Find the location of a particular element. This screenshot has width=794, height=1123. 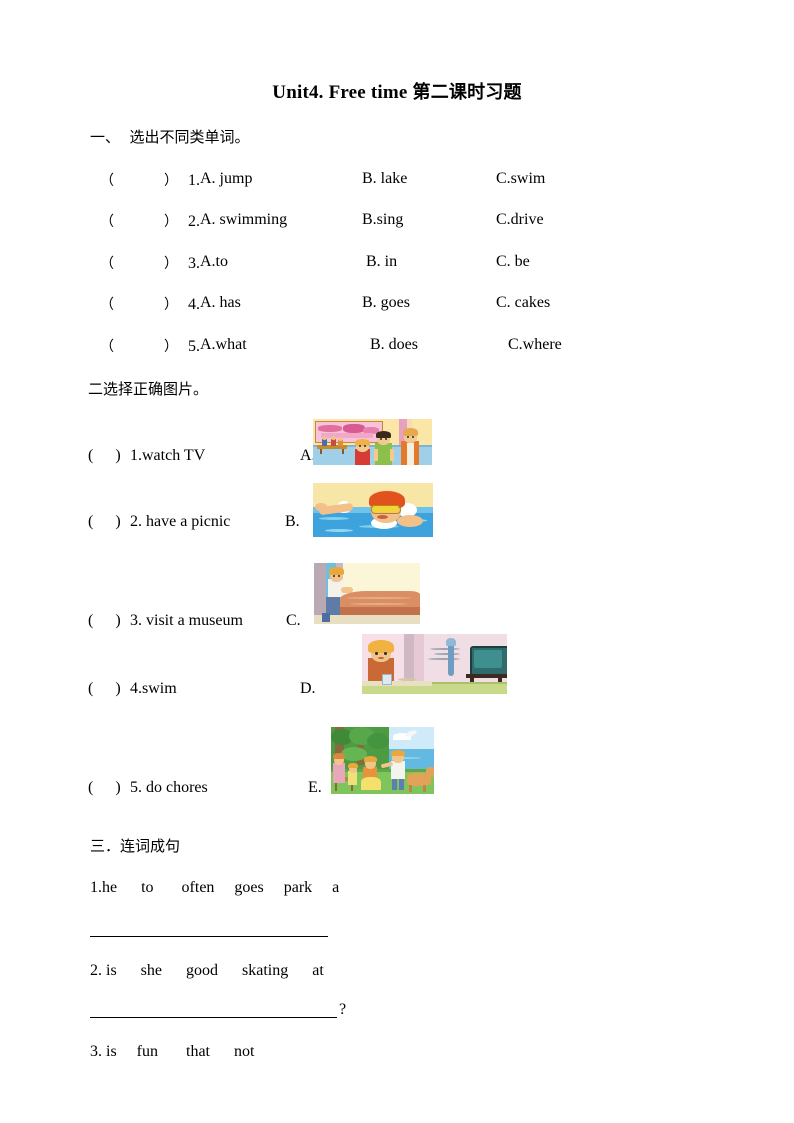

item-phrase: visit a museum is located at coordinates (192, 620).